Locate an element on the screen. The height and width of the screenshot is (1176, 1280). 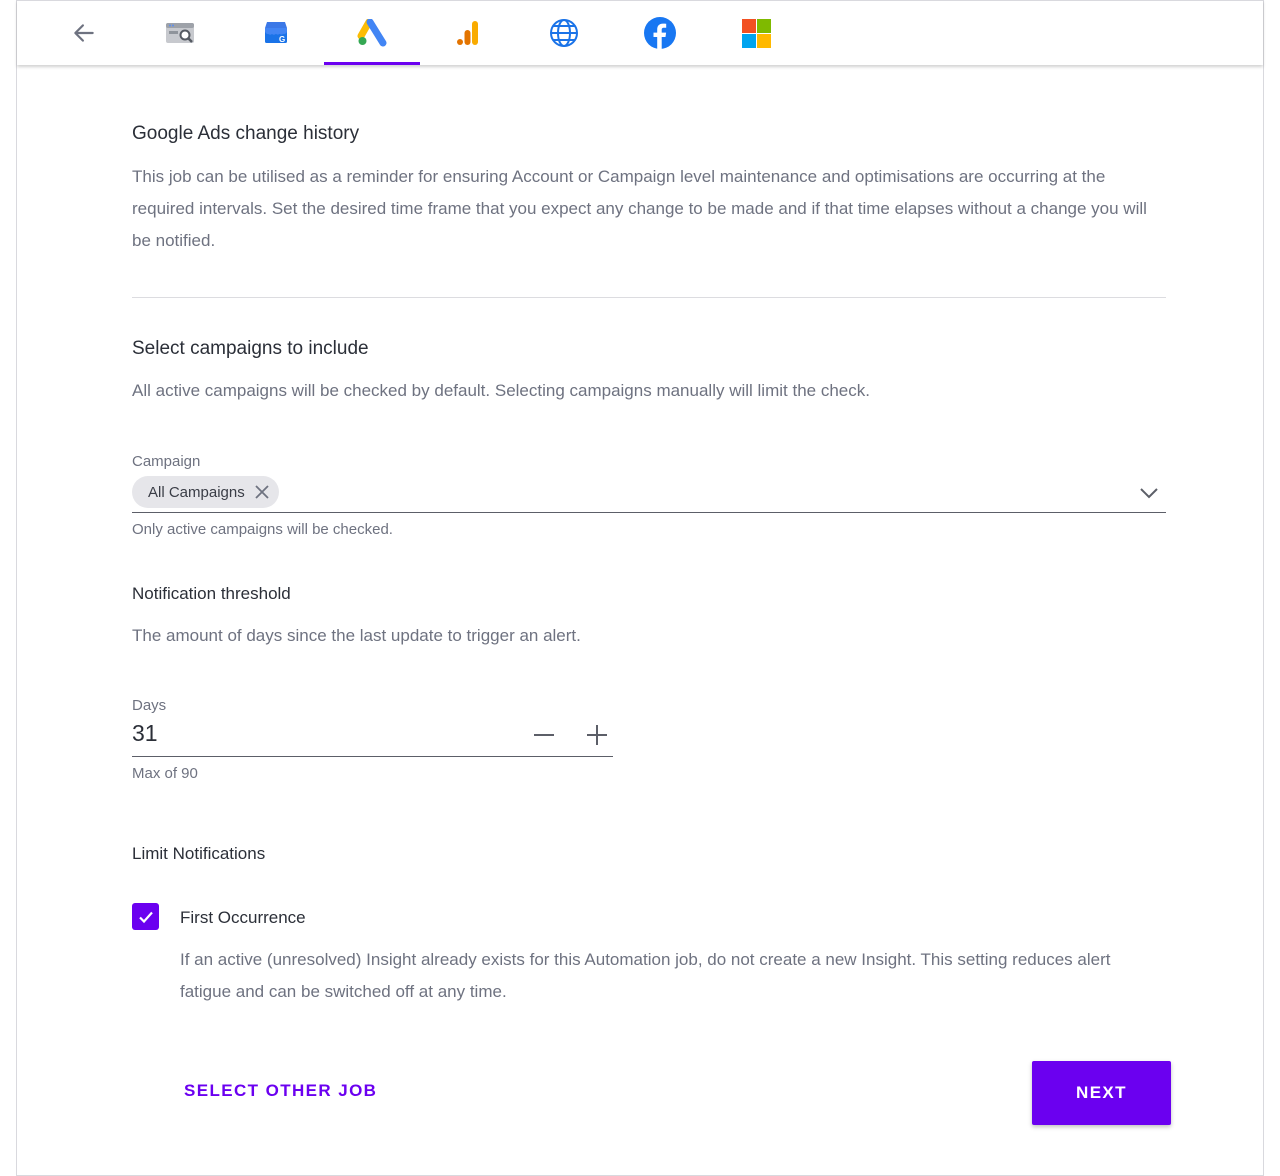
next-button: NEXT is located at coordinates (1101, 1093).